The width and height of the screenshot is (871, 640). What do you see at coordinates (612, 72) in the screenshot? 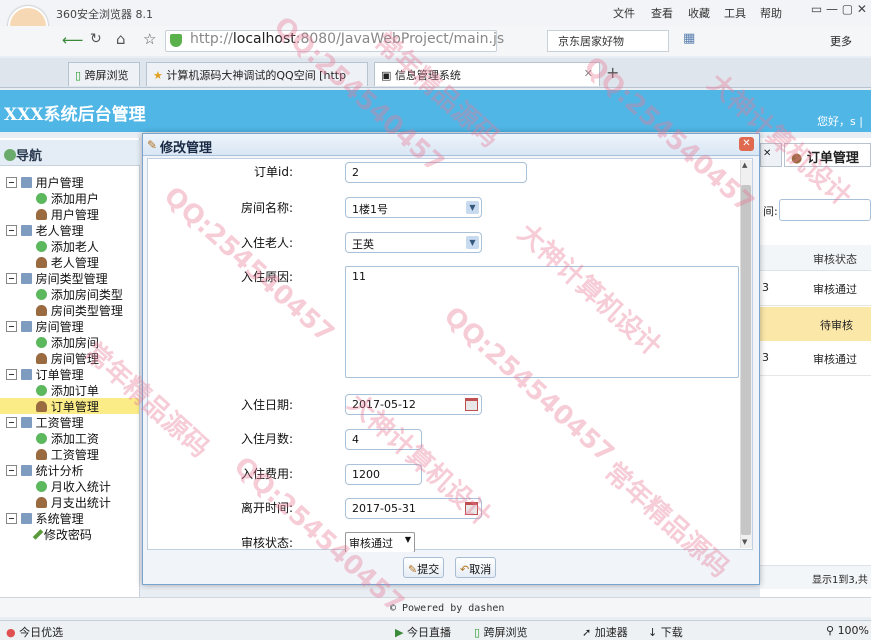
I see `new-tab-icon: +` at bounding box center [612, 72].